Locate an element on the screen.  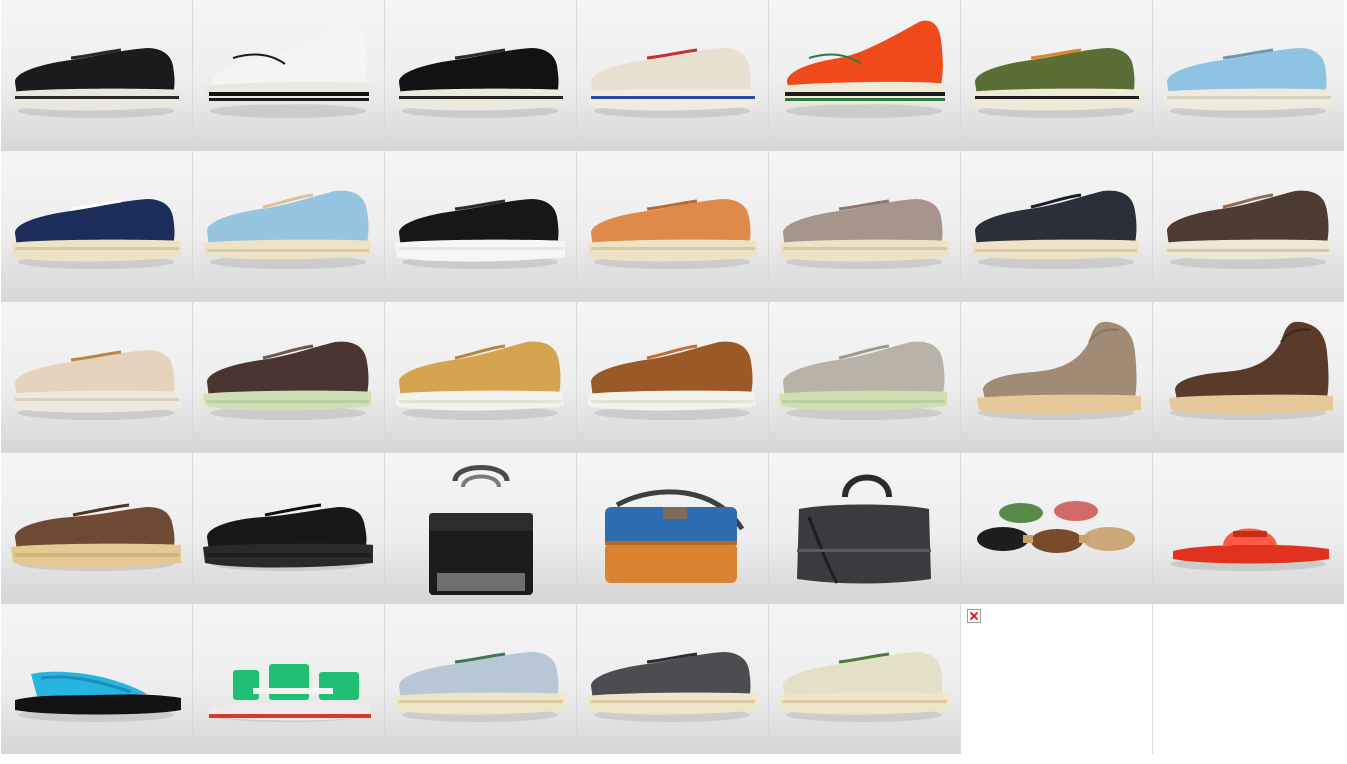
empty-cell is located at coordinates (1248, 679).